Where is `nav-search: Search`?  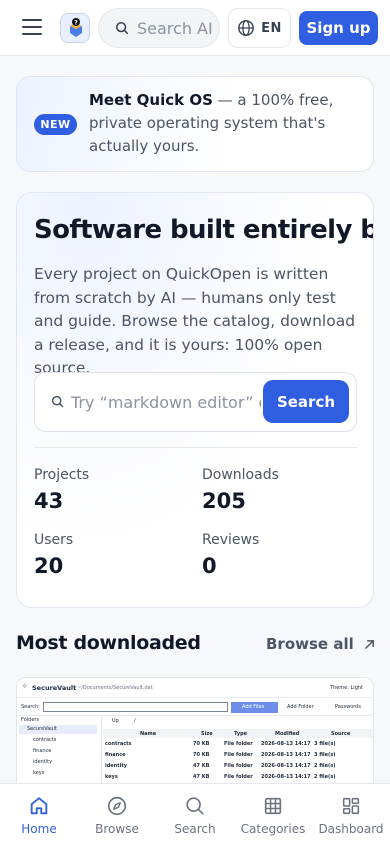
nav-search: Search is located at coordinates (195, 814).